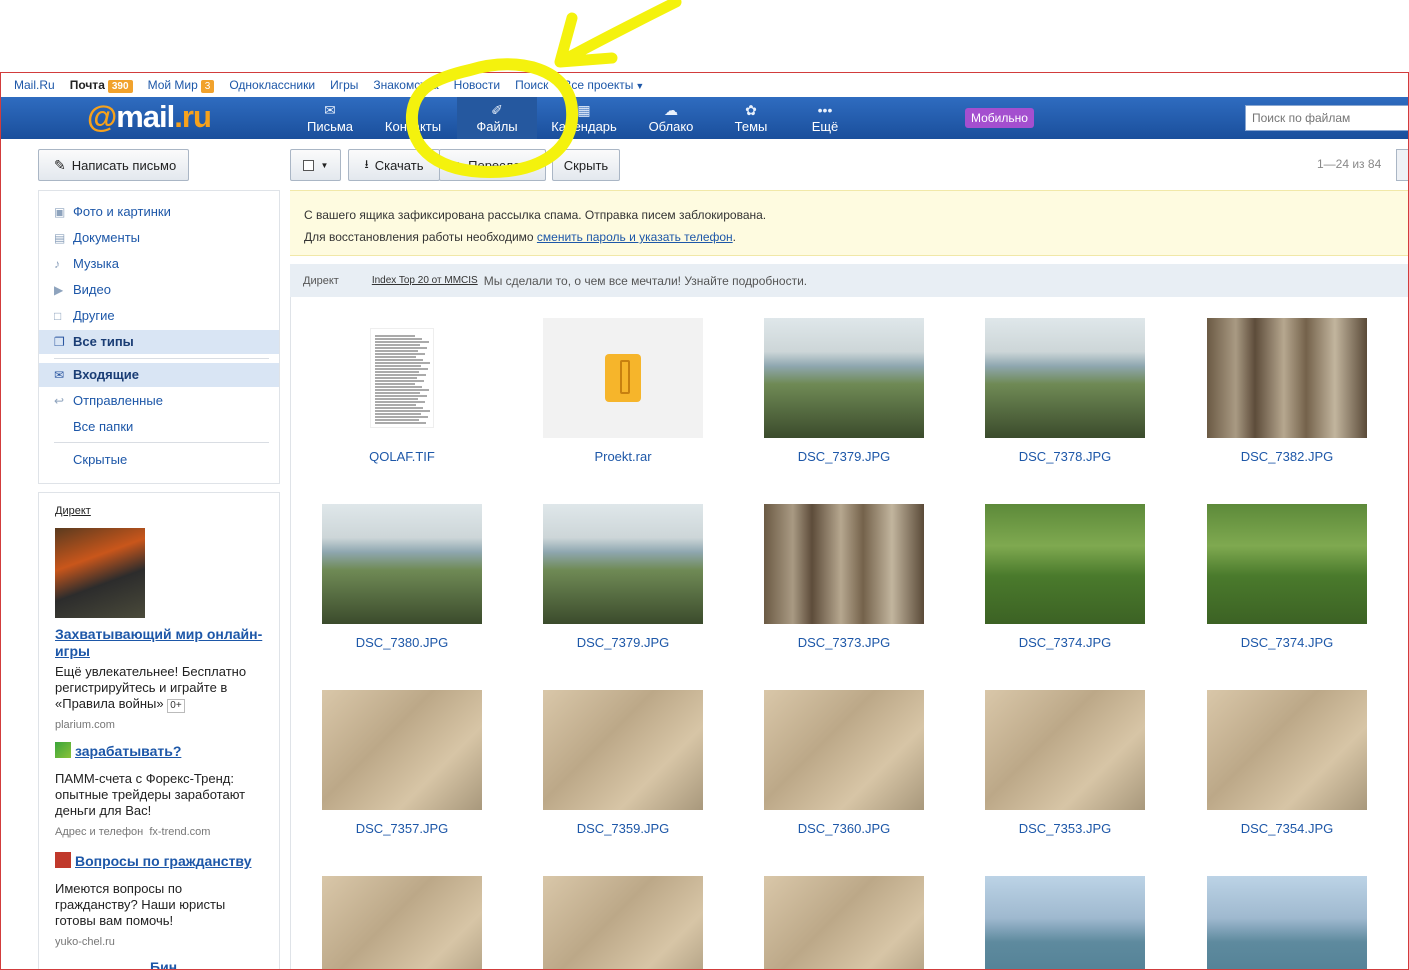  I want to click on document-thumbnail, so click(402, 378).